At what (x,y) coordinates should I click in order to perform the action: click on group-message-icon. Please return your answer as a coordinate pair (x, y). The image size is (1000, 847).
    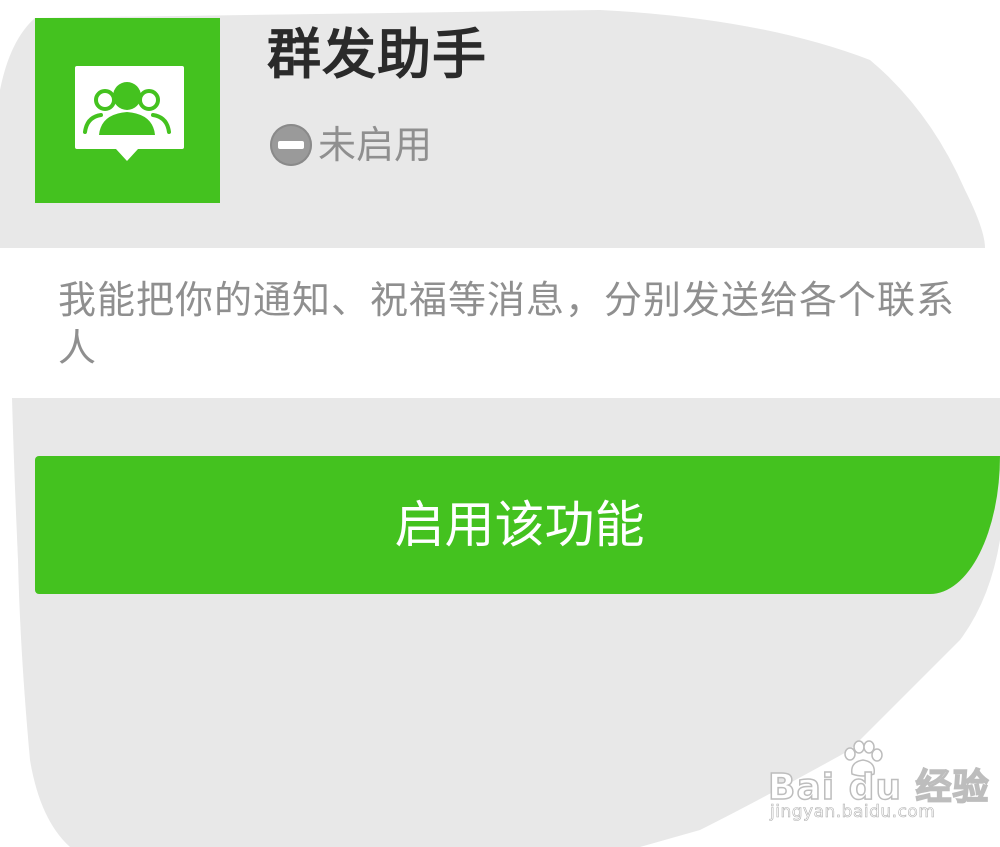
    Looking at the image, I should click on (127, 110).